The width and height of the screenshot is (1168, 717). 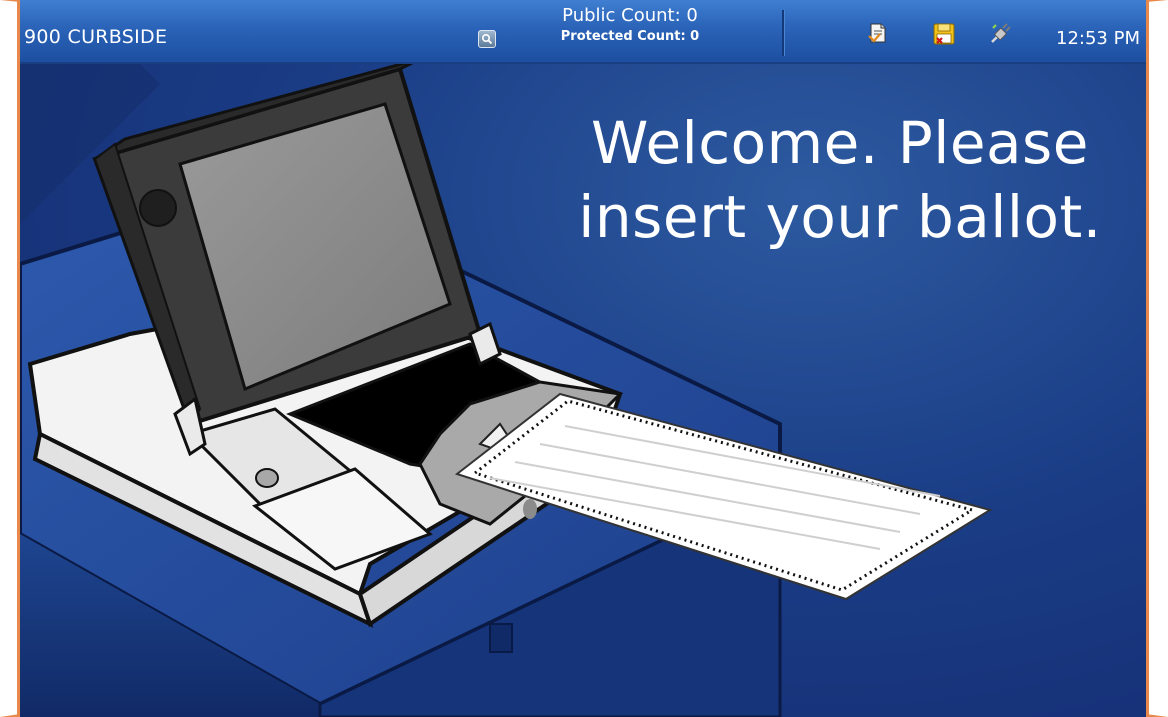 I want to click on ballot-counts: Public Count: 0 Protected Count: 0, so click(x=630, y=25).